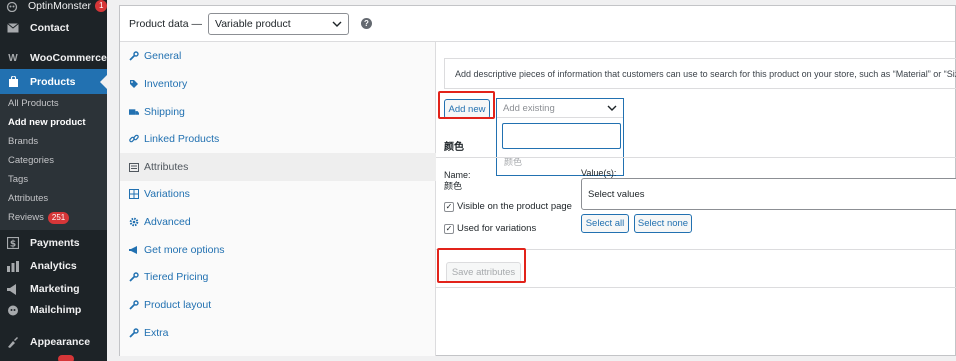 Image resolution: width=956 pixels, height=361 pixels. Describe the element at coordinates (134, 250) in the screenshot. I see `megaphone-icon` at that location.